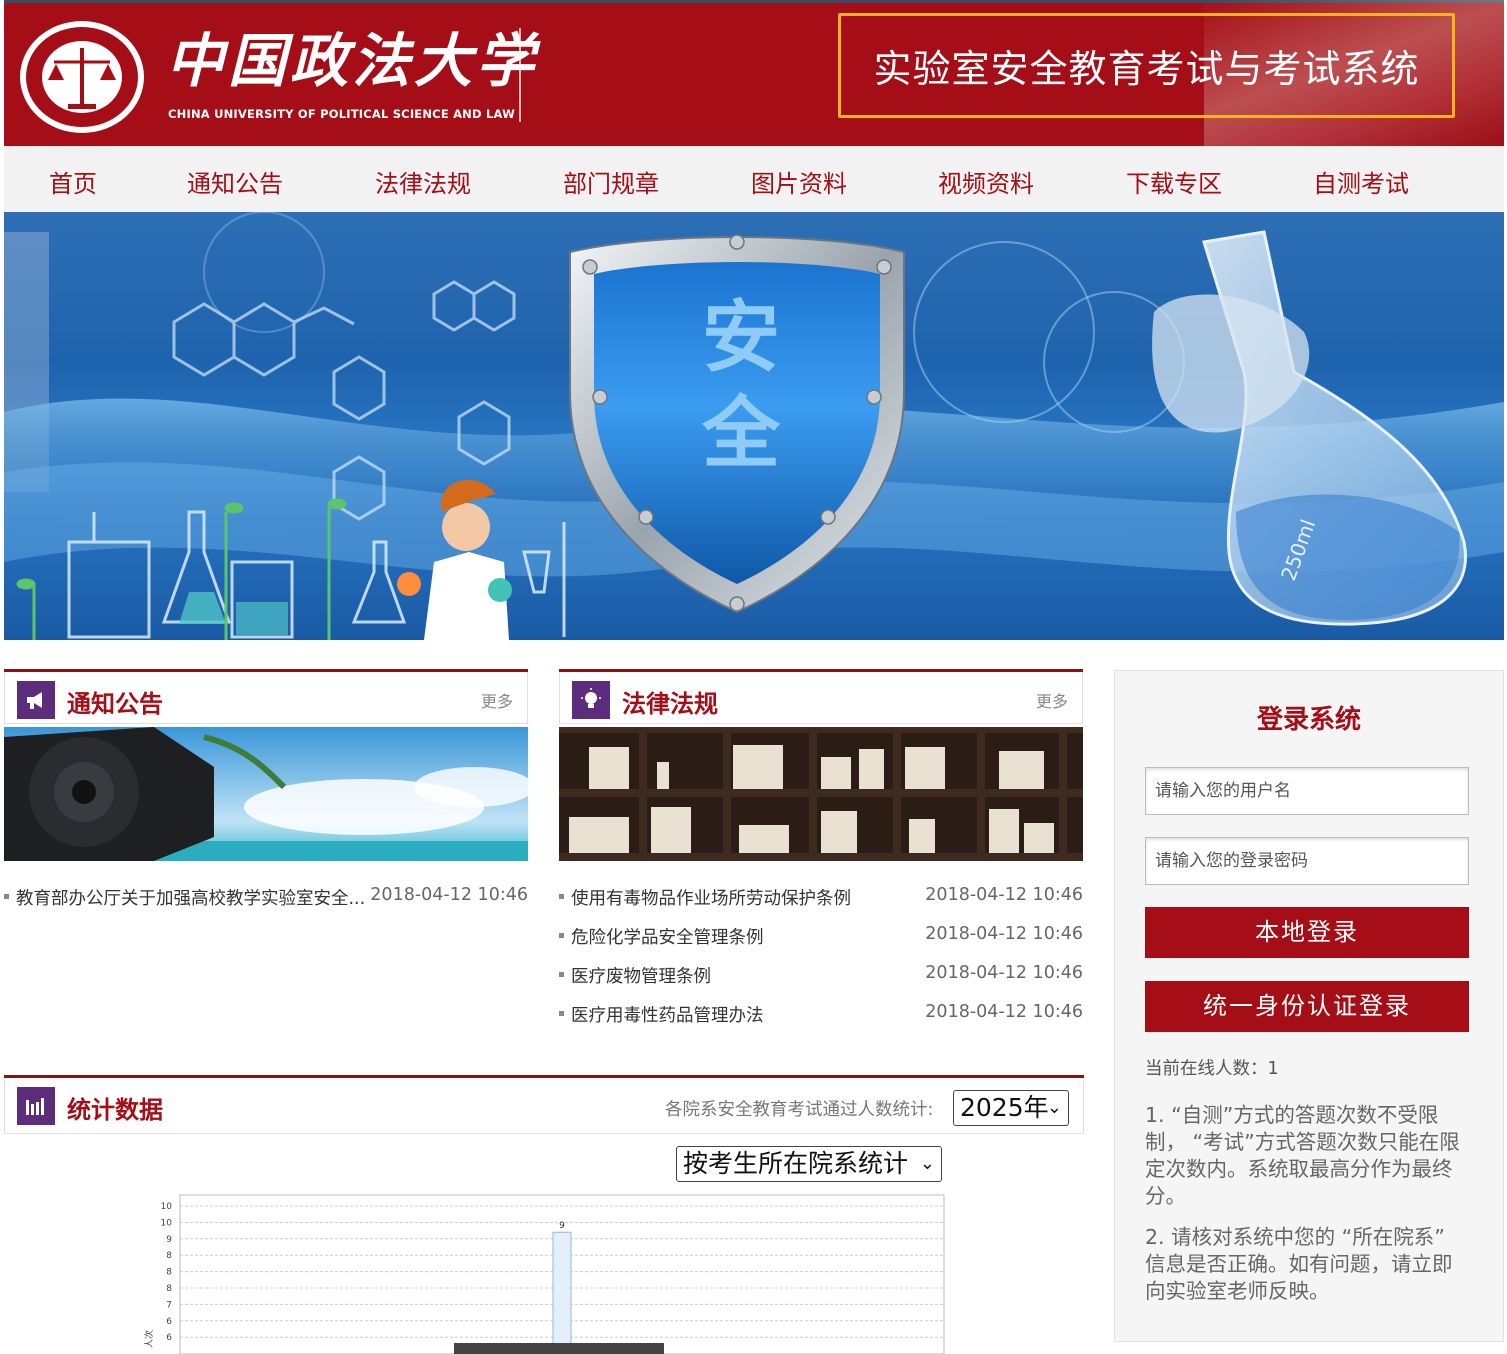 The width and height of the screenshot is (1507, 1354). I want to click on sso-login-button: 统一身份认证登录, so click(1307, 1006).